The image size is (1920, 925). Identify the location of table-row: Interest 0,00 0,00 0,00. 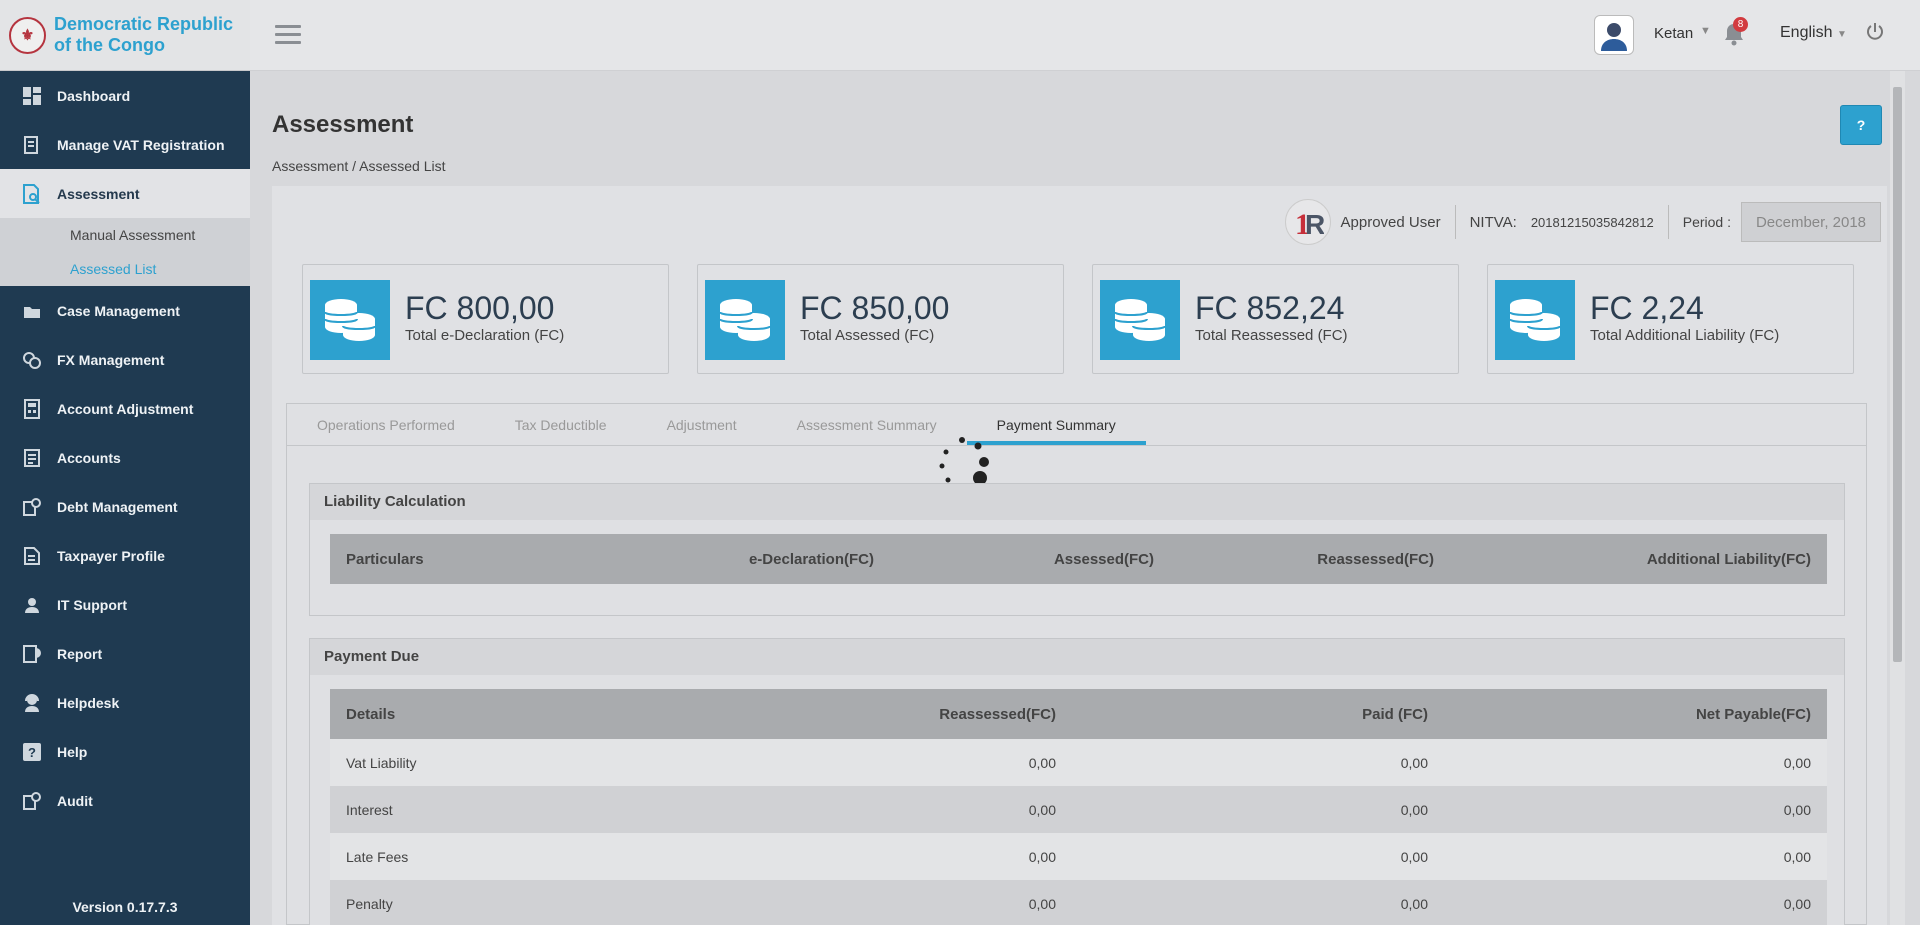
(1078, 809).